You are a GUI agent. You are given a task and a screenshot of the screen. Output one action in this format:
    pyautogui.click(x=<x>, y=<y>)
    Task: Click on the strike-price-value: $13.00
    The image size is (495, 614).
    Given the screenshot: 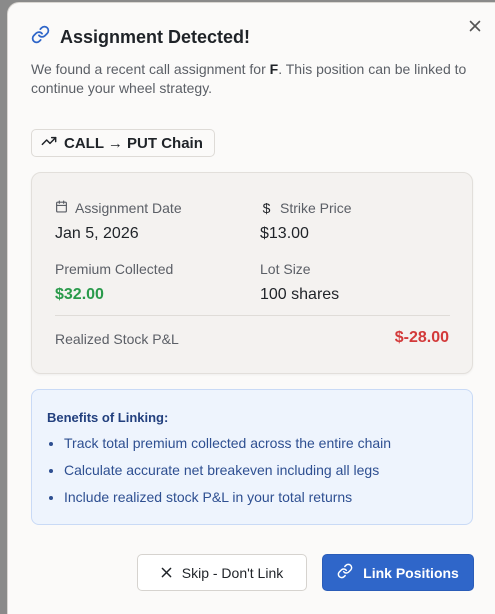 What is the action you would take?
    pyautogui.click(x=284, y=233)
    